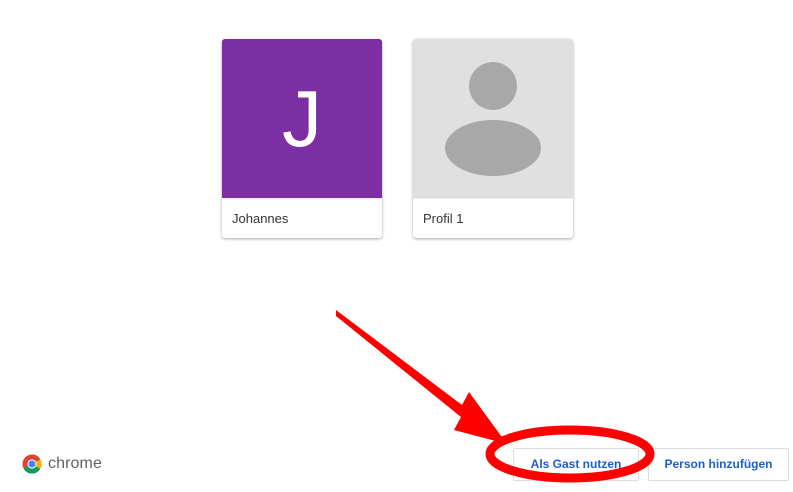  What do you see at coordinates (421, 377) in the screenshot?
I see `annotation-arrow` at bounding box center [421, 377].